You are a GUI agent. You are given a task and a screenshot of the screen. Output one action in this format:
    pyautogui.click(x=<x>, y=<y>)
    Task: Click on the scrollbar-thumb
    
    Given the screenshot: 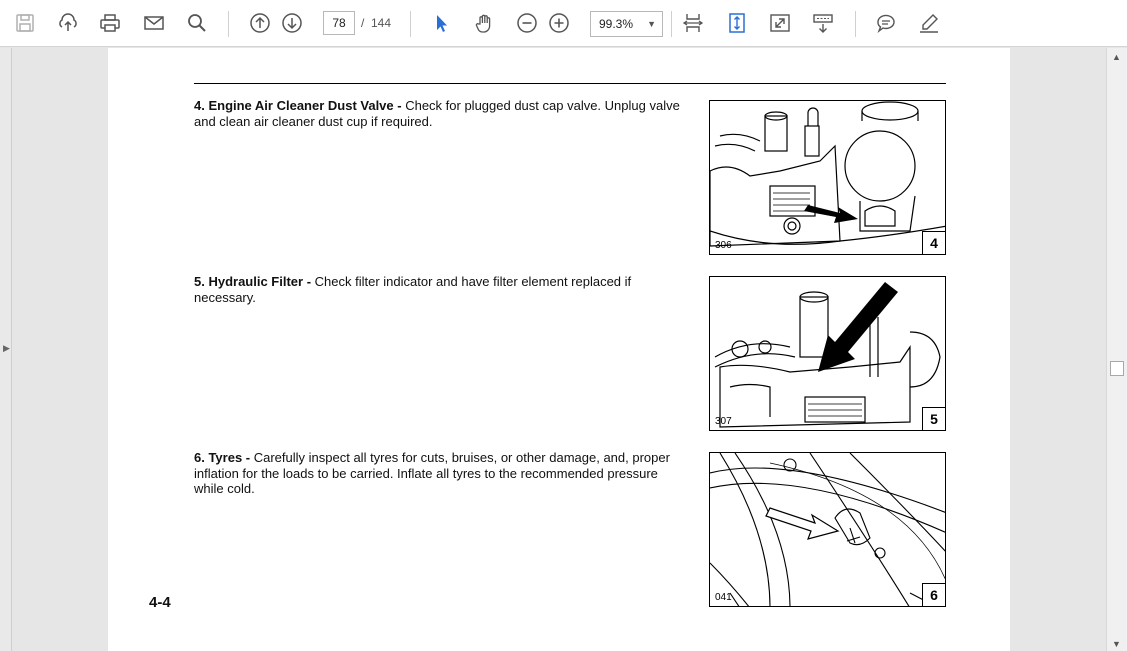 What is the action you would take?
    pyautogui.click(x=1117, y=368)
    